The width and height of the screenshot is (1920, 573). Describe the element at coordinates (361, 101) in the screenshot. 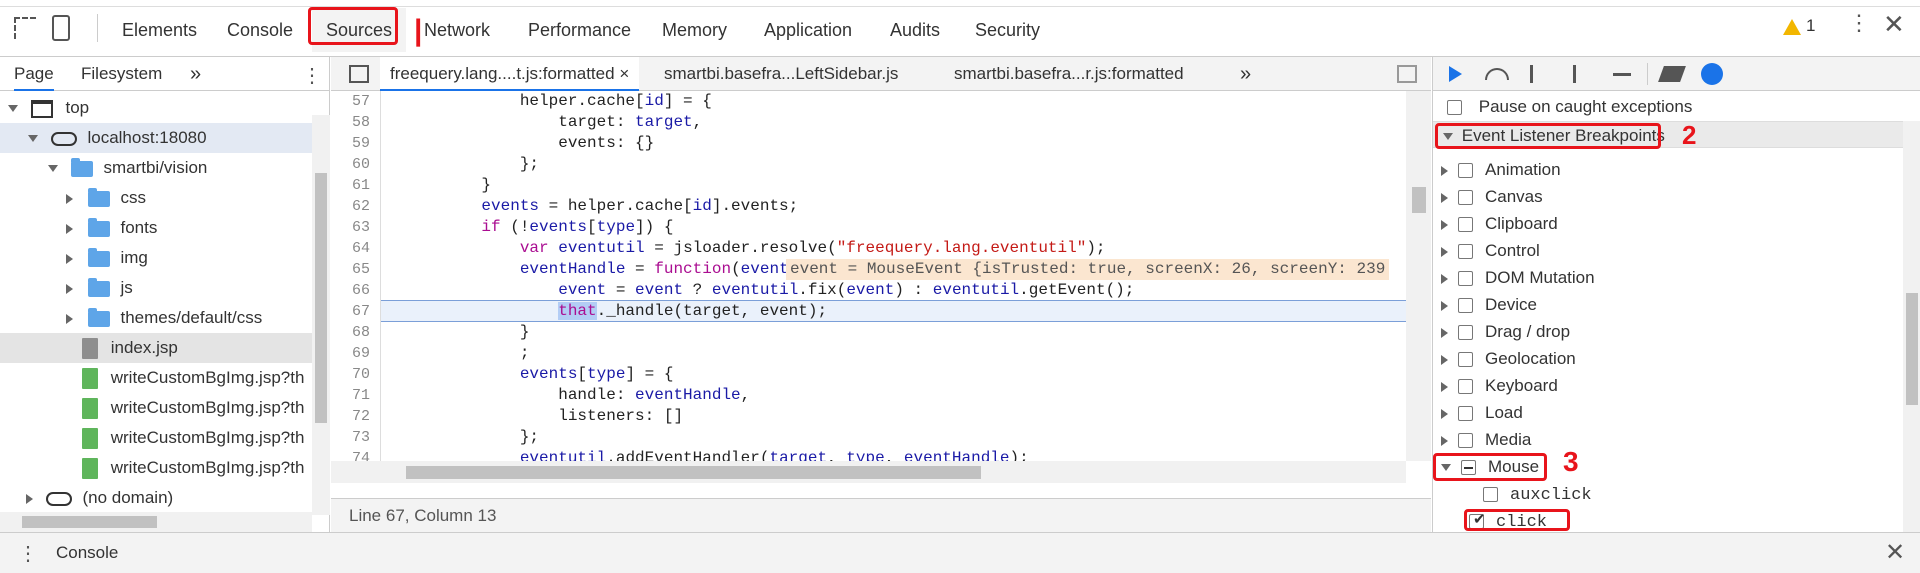

I see `line-number: 57` at that location.